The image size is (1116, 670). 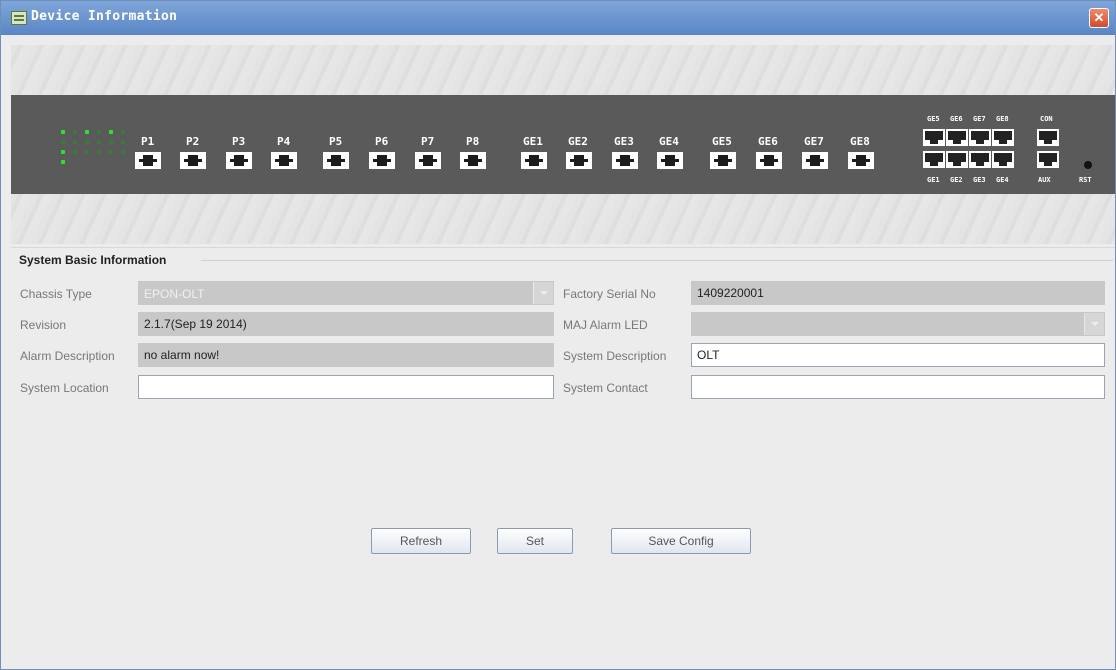 What do you see at coordinates (934, 159) in the screenshot?
I see `rj45-port-ge1` at bounding box center [934, 159].